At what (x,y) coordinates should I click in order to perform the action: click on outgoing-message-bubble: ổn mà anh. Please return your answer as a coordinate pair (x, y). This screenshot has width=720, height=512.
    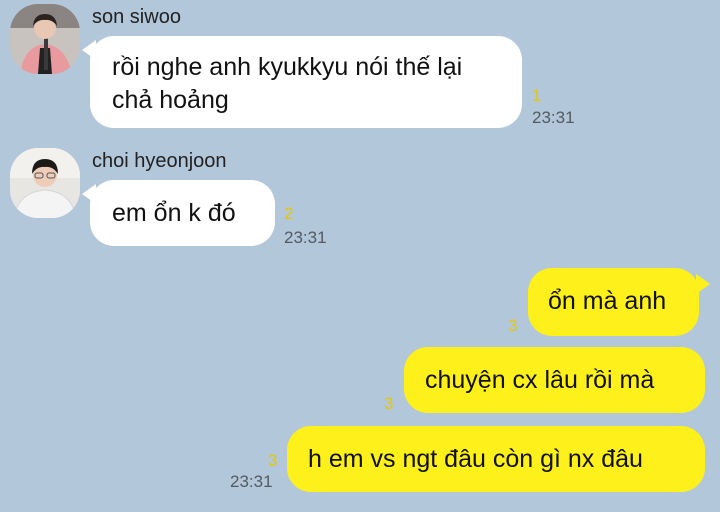
    Looking at the image, I should click on (613, 302).